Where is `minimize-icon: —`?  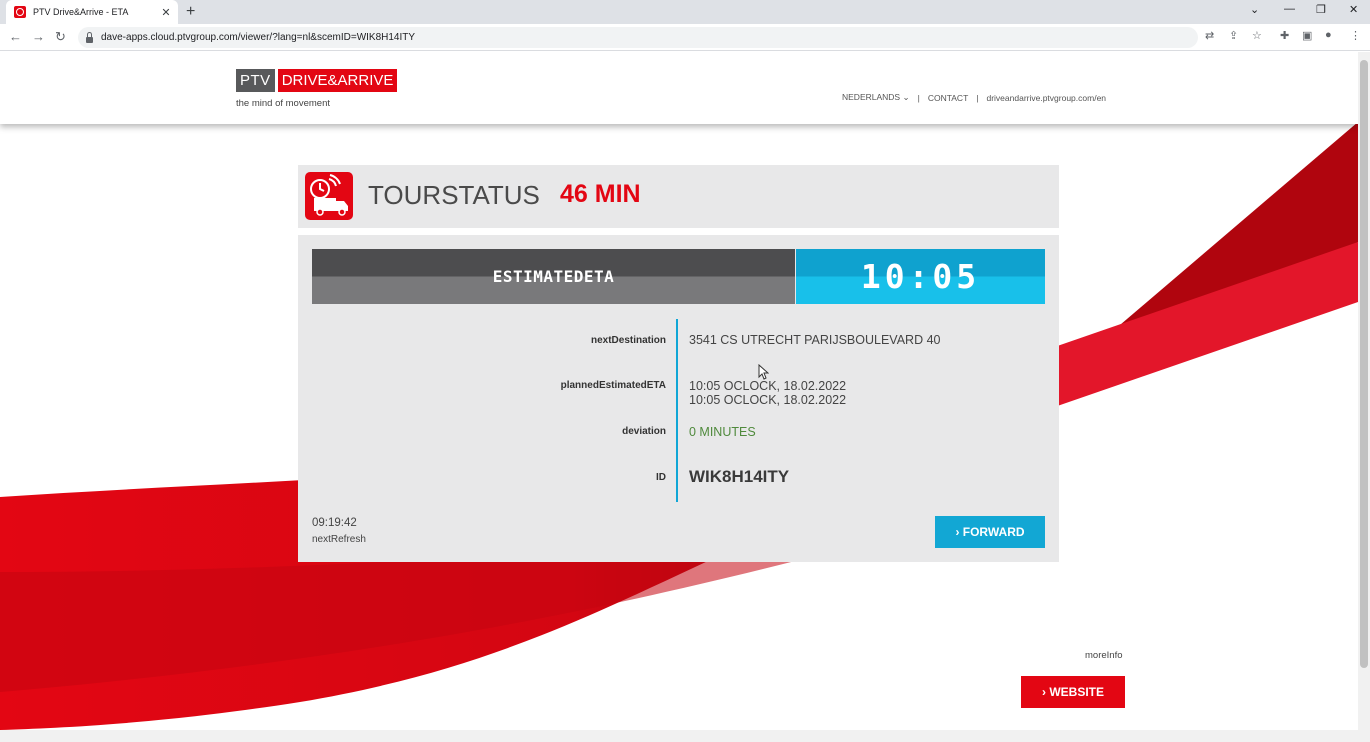
minimize-icon: — is located at coordinates (1289, 9).